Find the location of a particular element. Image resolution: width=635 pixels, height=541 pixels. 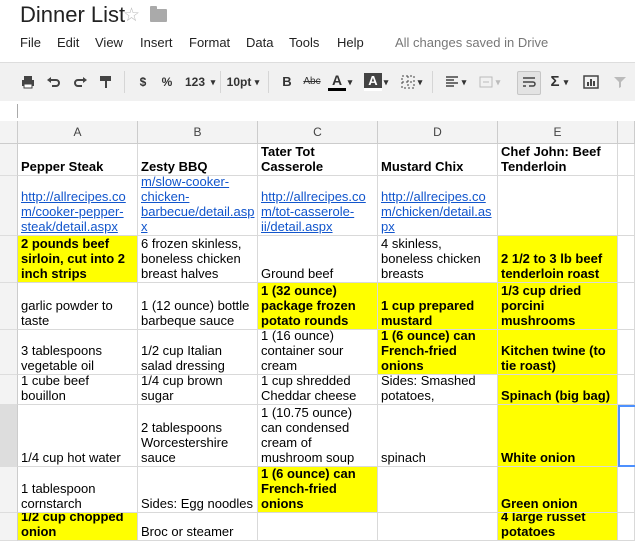

table-cell: 2 tablespoons Worcestershire sauce is located at coordinates (198, 436).